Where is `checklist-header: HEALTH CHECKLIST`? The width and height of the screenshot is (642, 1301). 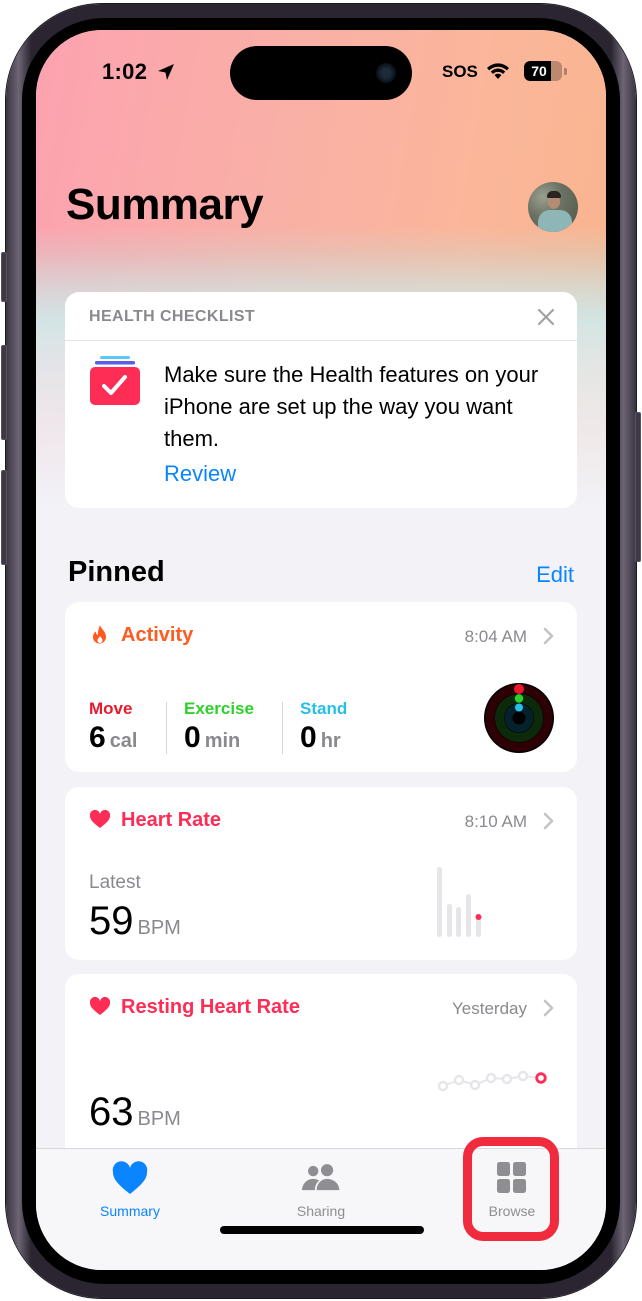 checklist-header: HEALTH CHECKLIST is located at coordinates (172, 316).